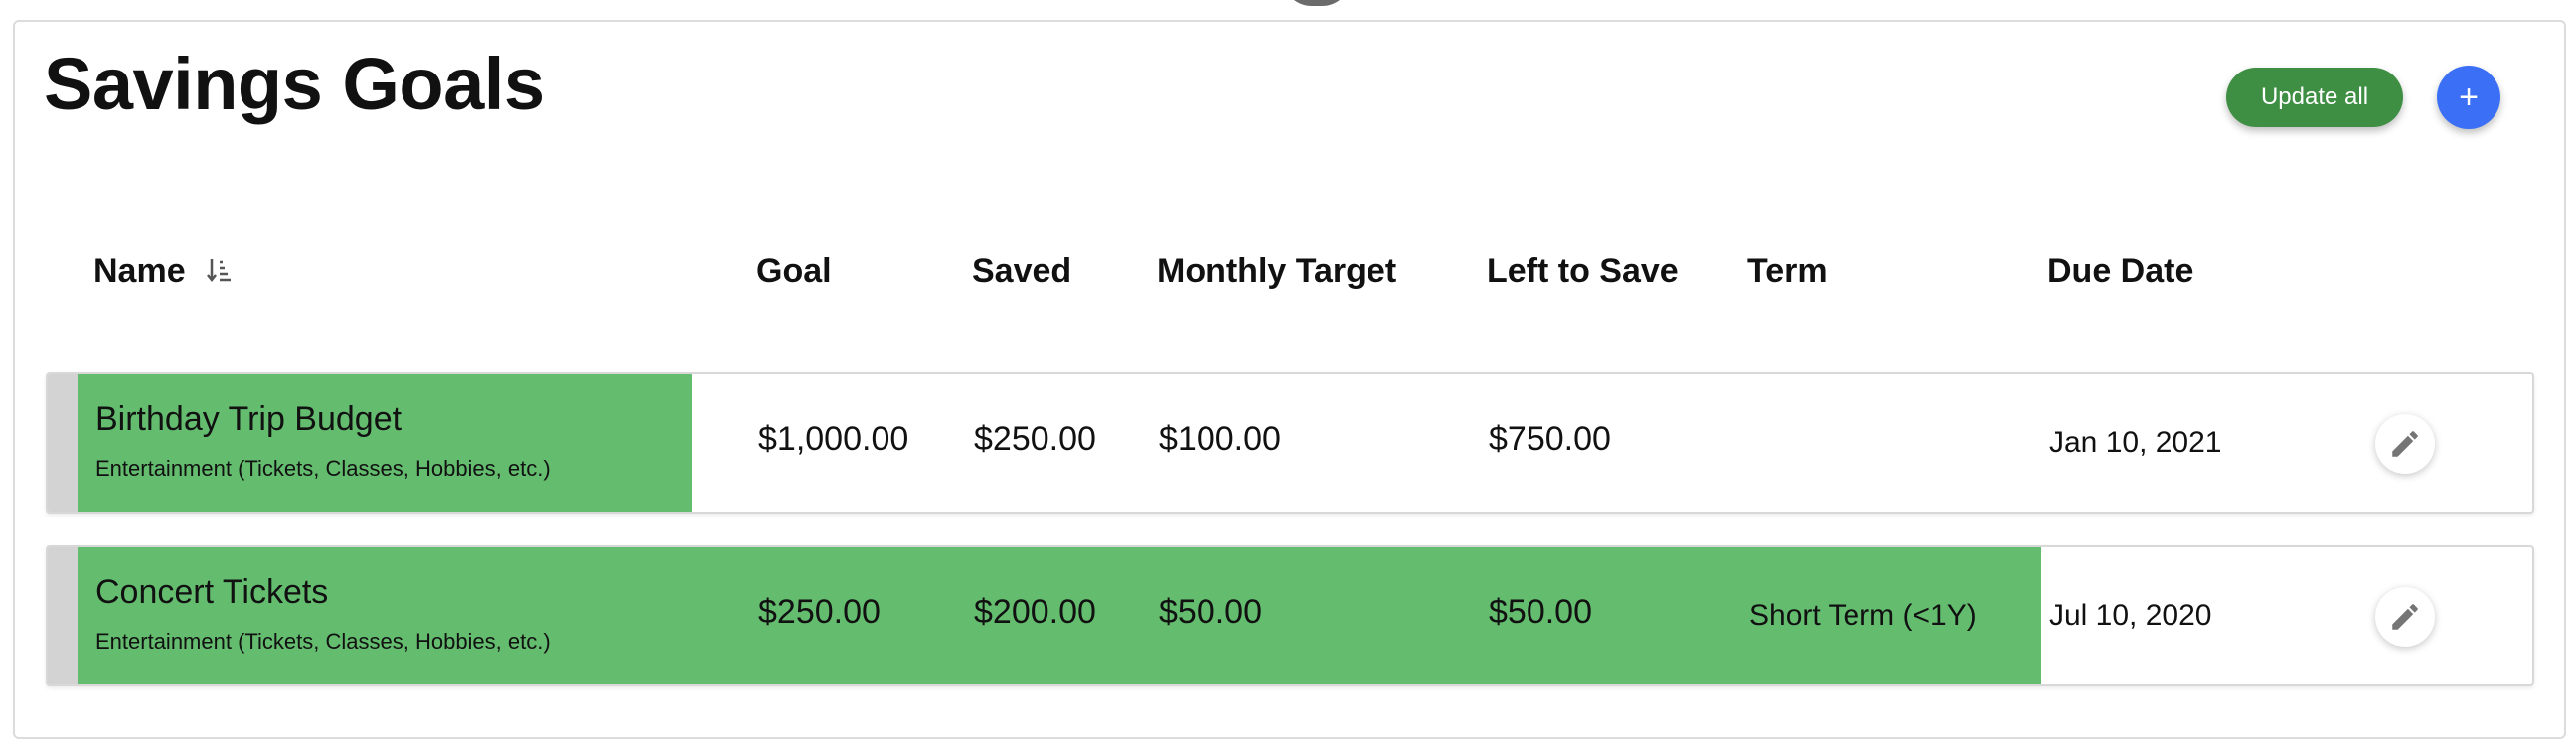 The width and height of the screenshot is (2576, 739). What do you see at coordinates (139, 271) in the screenshot?
I see `column-header-label: Name` at bounding box center [139, 271].